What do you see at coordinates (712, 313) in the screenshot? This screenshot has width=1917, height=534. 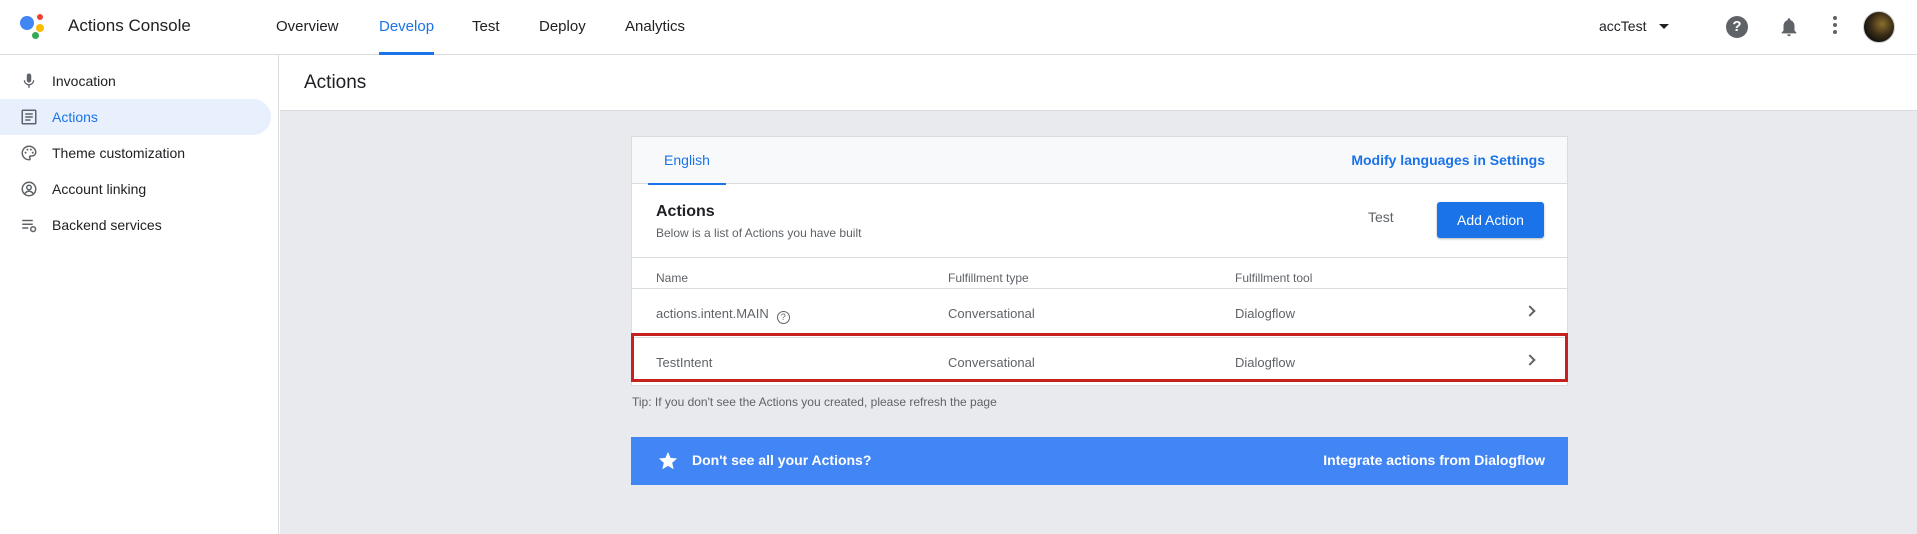 I see `row-name-text: actions.intent.MAIN` at bounding box center [712, 313].